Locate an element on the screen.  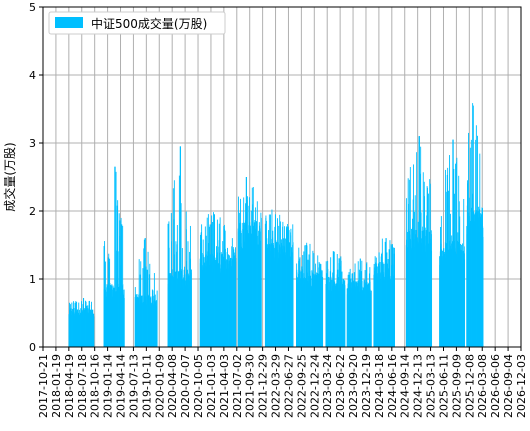
x-tick-label: 2026-03-08 is located at coordinates (482, 386).